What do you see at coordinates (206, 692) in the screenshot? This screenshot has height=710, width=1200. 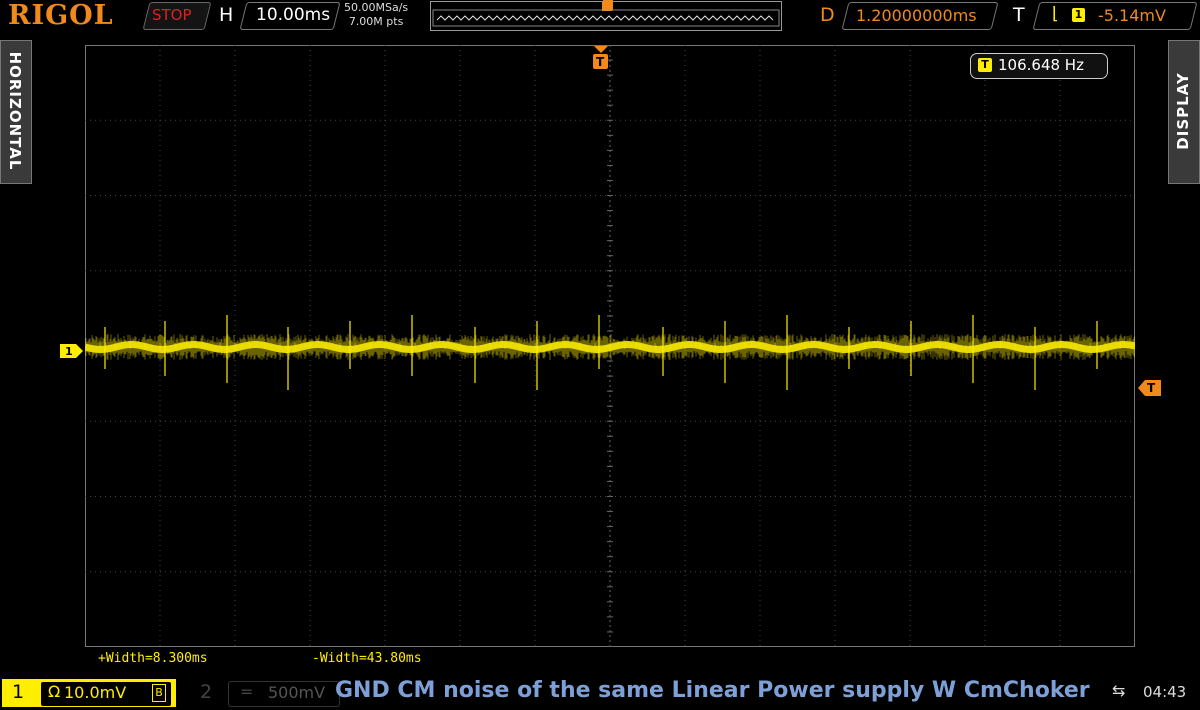 I see `channel2-number: 2` at bounding box center [206, 692].